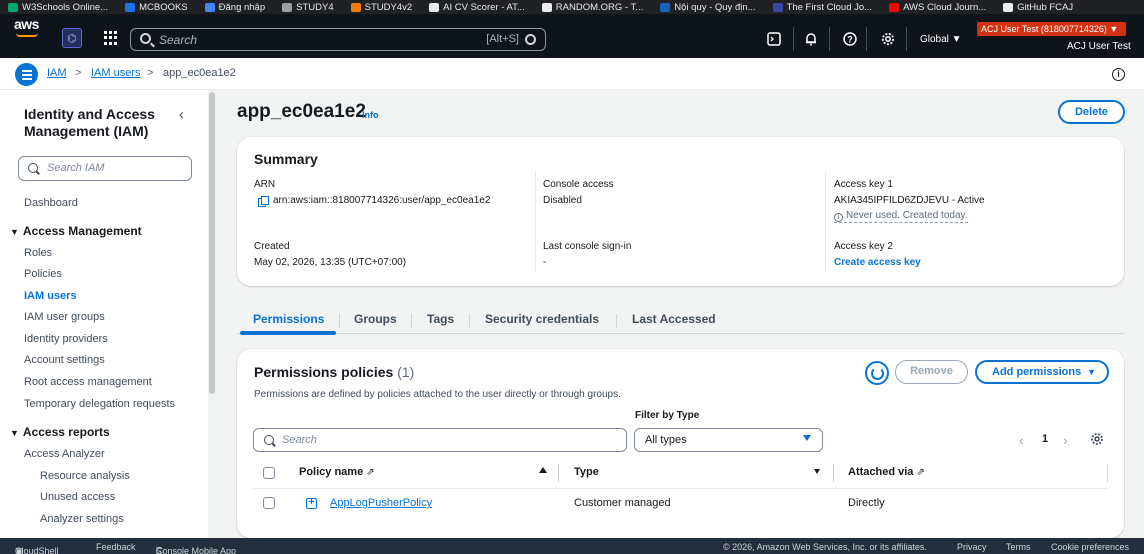  What do you see at coordinates (1118, 74) in the screenshot?
I see `info-panel-icon: i` at bounding box center [1118, 74].